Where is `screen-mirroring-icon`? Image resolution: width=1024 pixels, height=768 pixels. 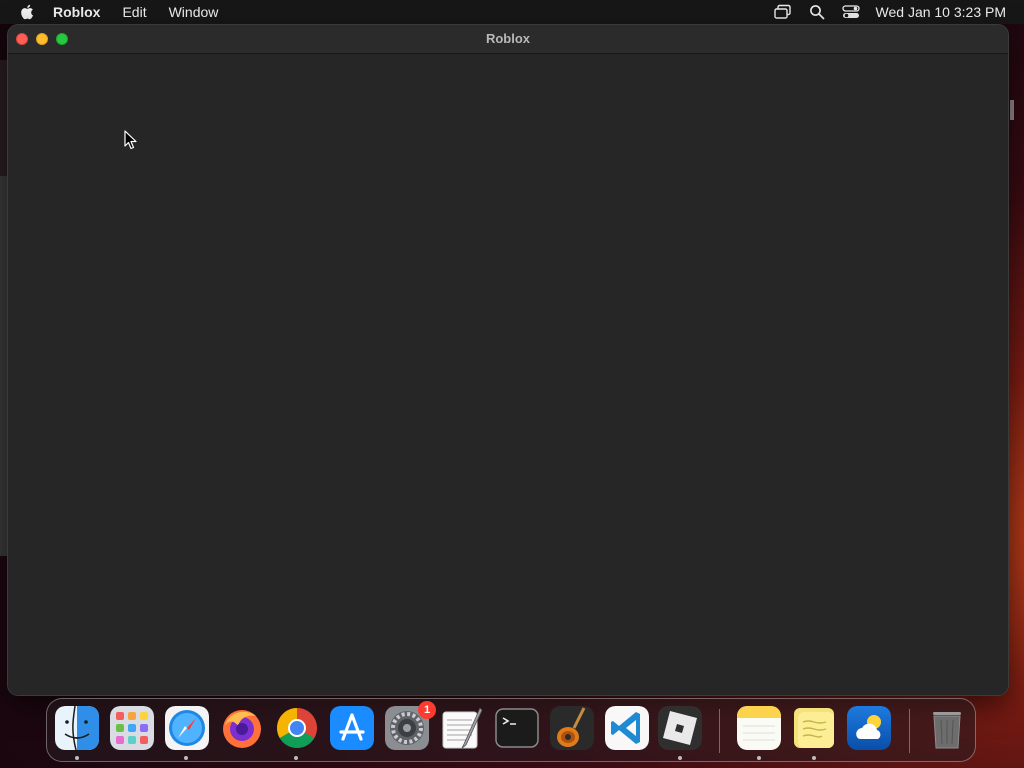
screen-mirroring-icon is located at coordinates (782, 12).